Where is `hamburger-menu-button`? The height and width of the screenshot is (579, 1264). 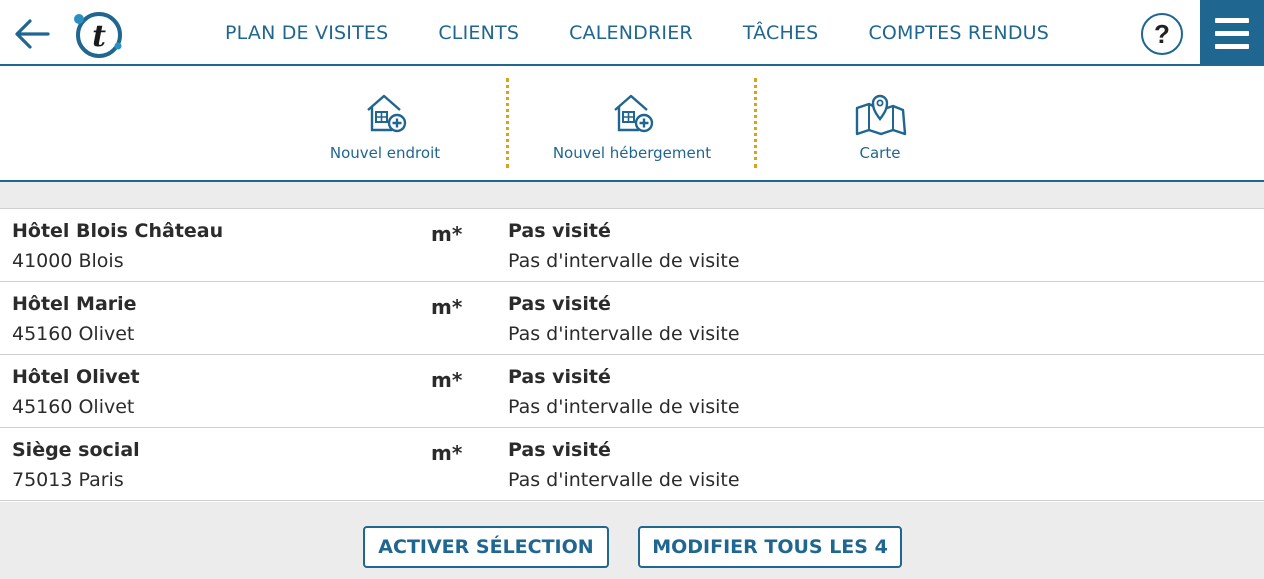 hamburger-menu-button is located at coordinates (1232, 33).